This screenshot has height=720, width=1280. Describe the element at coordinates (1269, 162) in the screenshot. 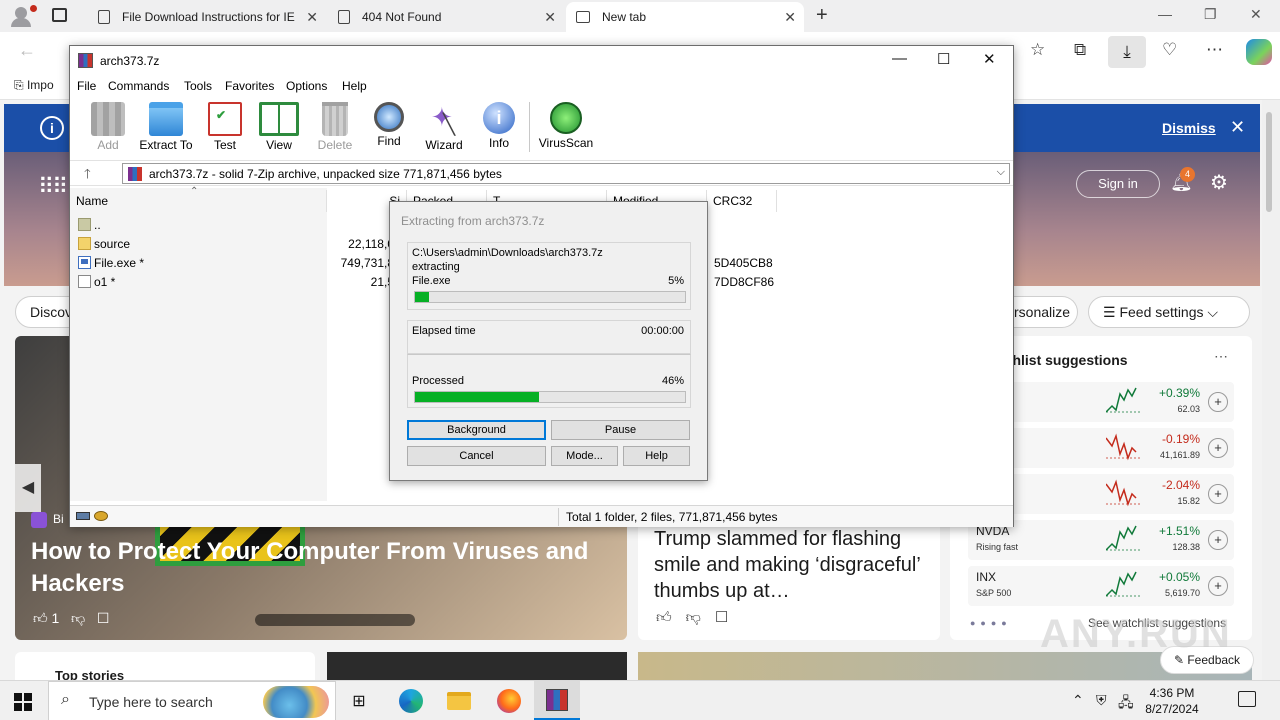

I see `scrollbar-thumb` at that location.